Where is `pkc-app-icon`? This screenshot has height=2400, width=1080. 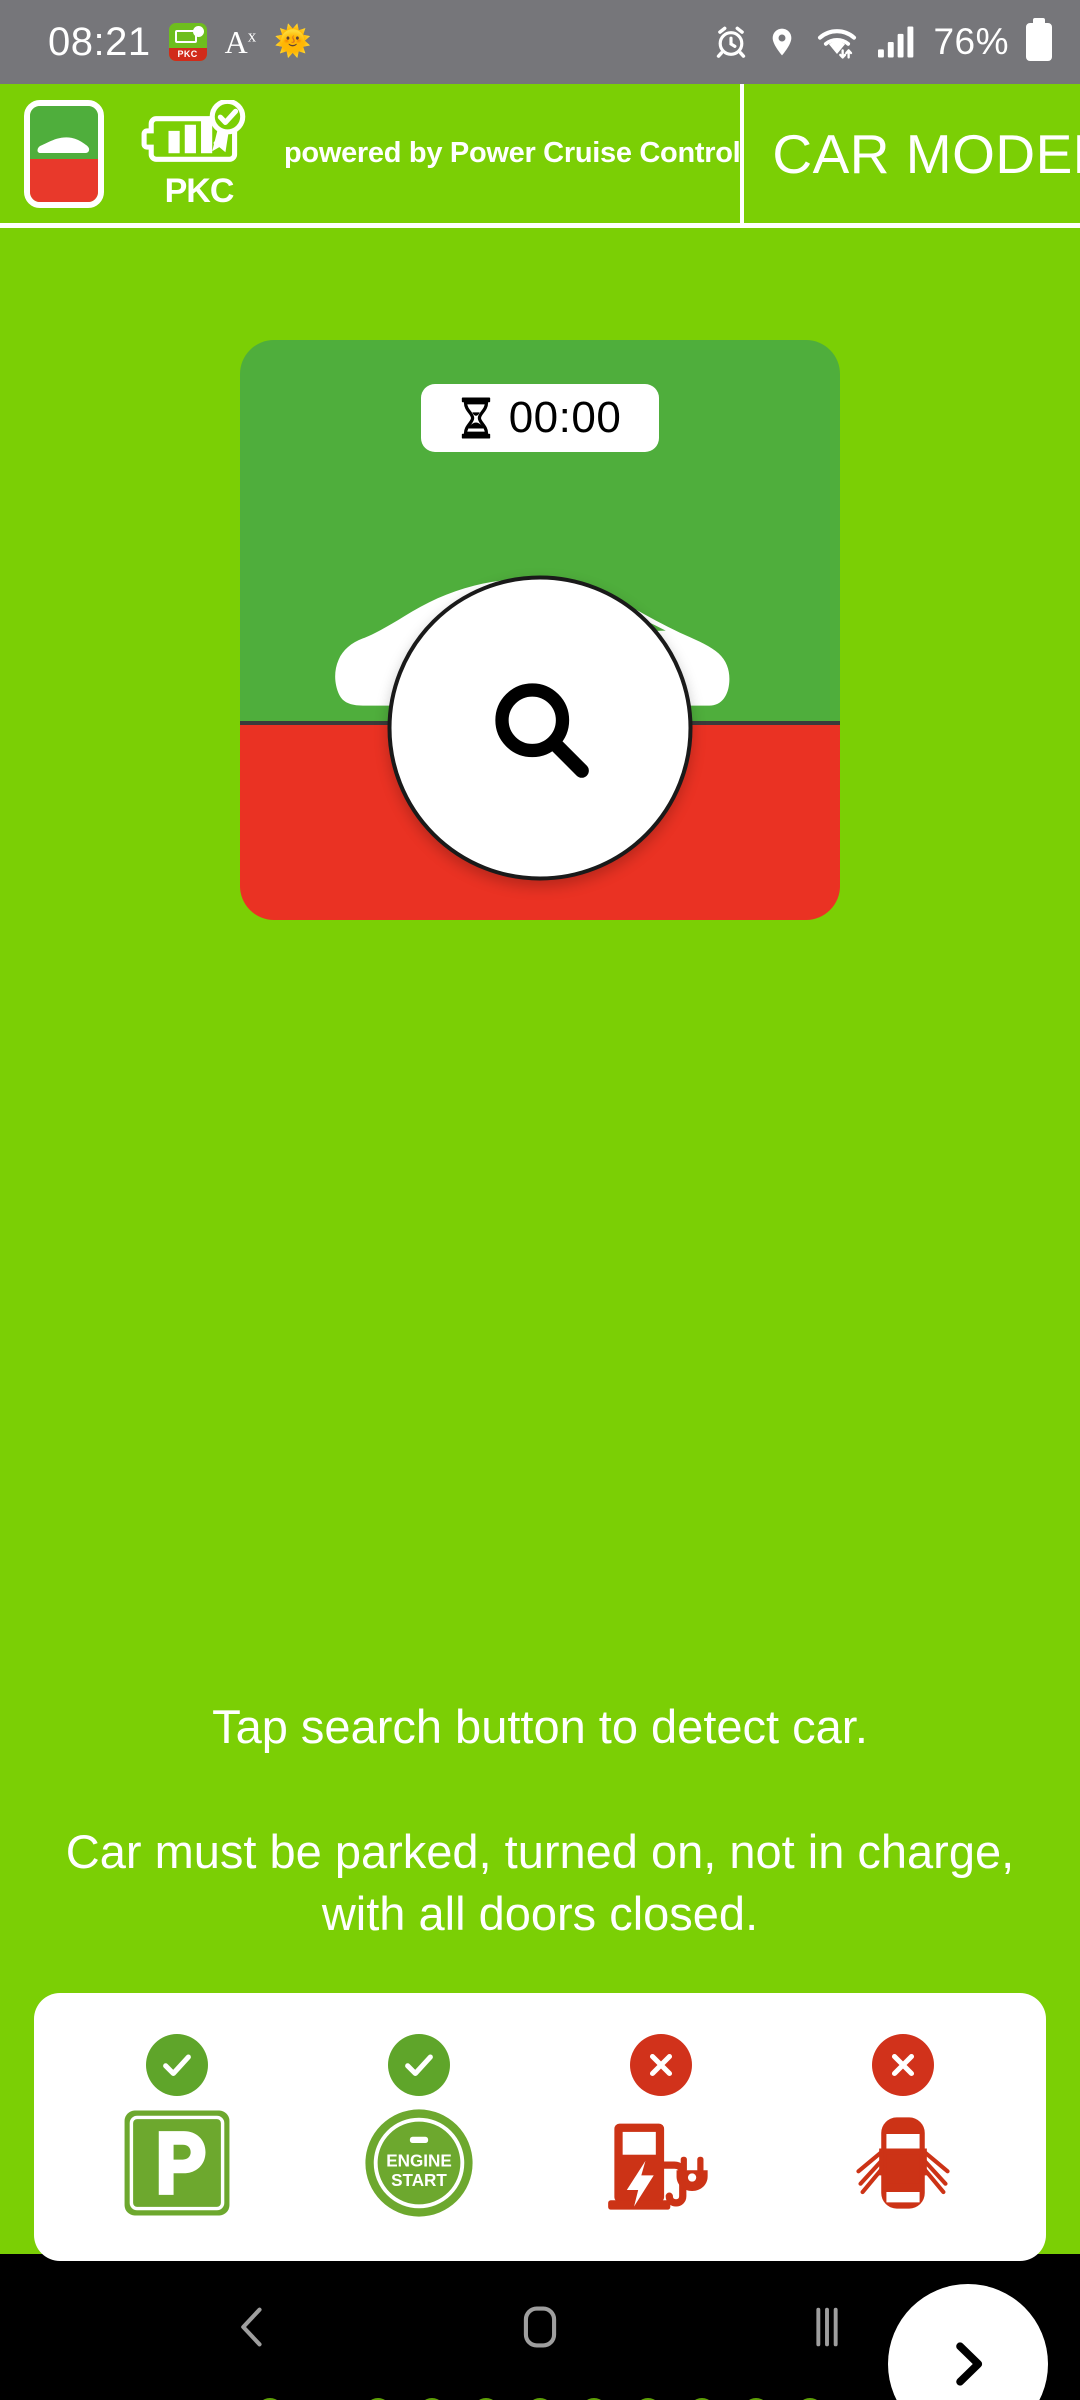 pkc-app-icon is located at coordinates (64, 153).